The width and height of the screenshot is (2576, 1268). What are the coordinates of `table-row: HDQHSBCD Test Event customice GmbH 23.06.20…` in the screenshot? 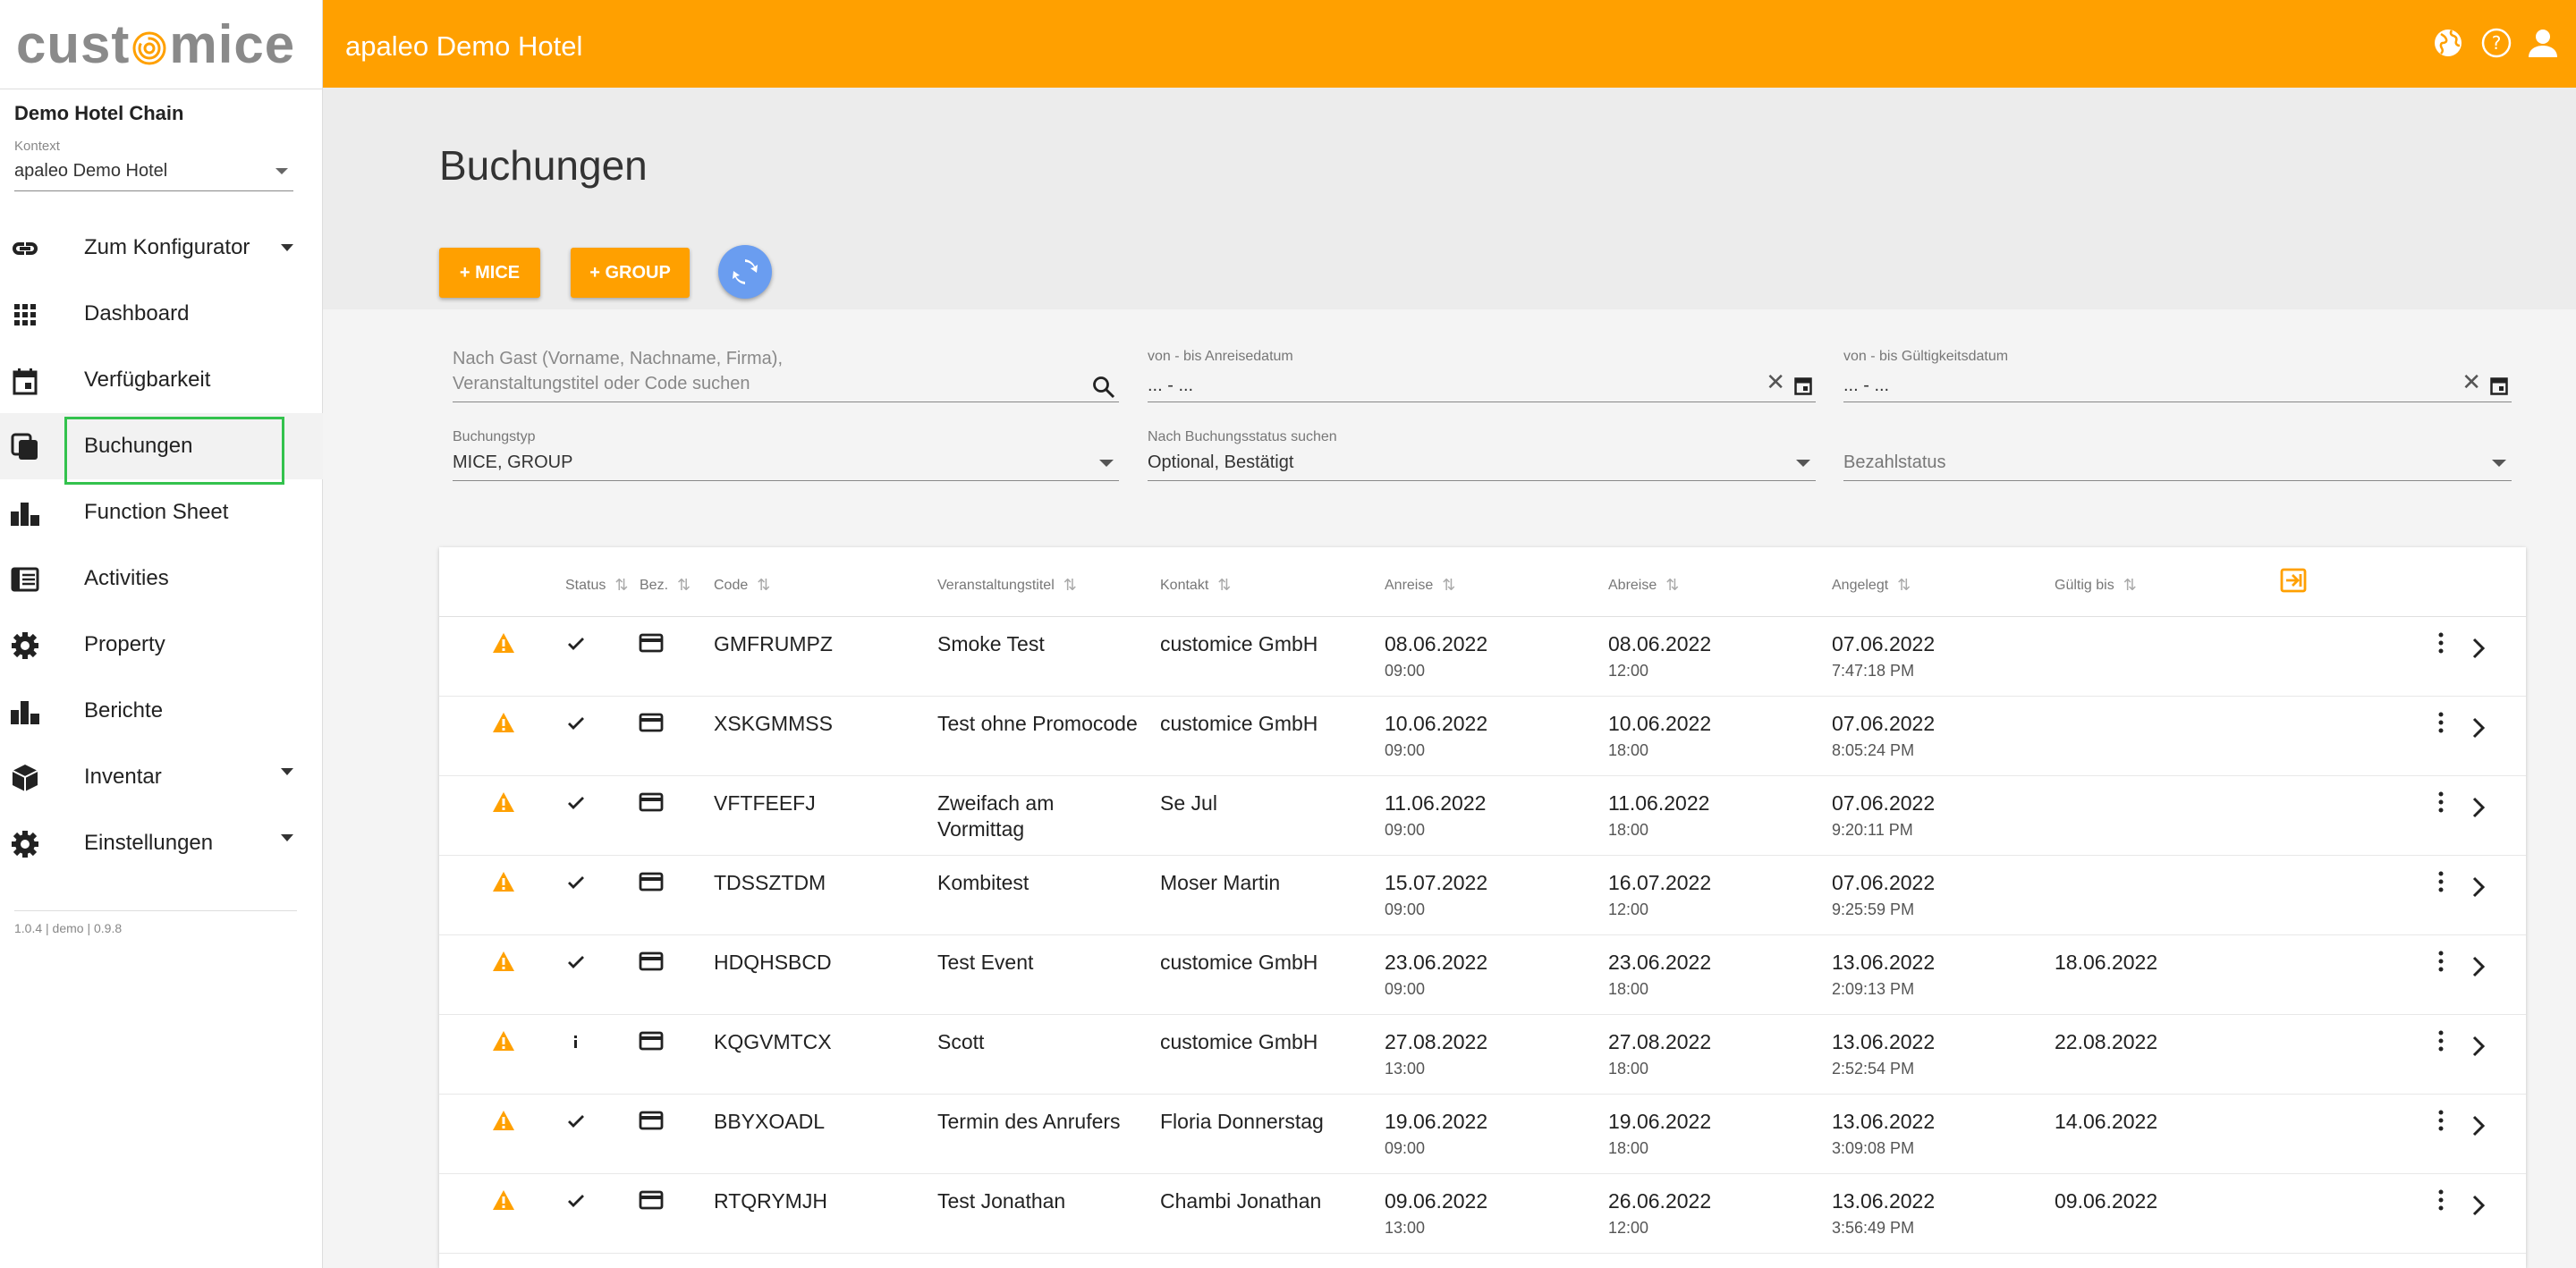 It's located at (1482, 975).